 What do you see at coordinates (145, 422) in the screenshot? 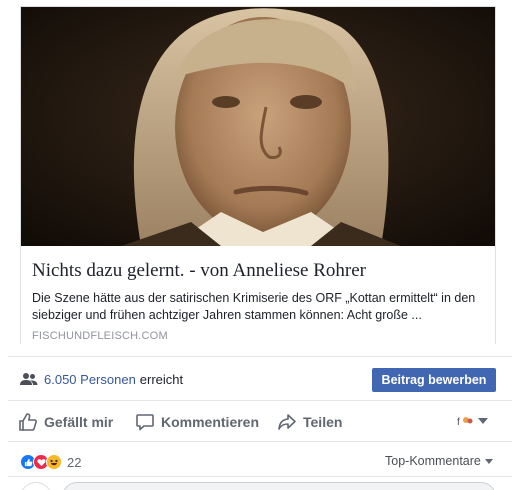
I see `comment-icon` at bounding box center [145, 422].